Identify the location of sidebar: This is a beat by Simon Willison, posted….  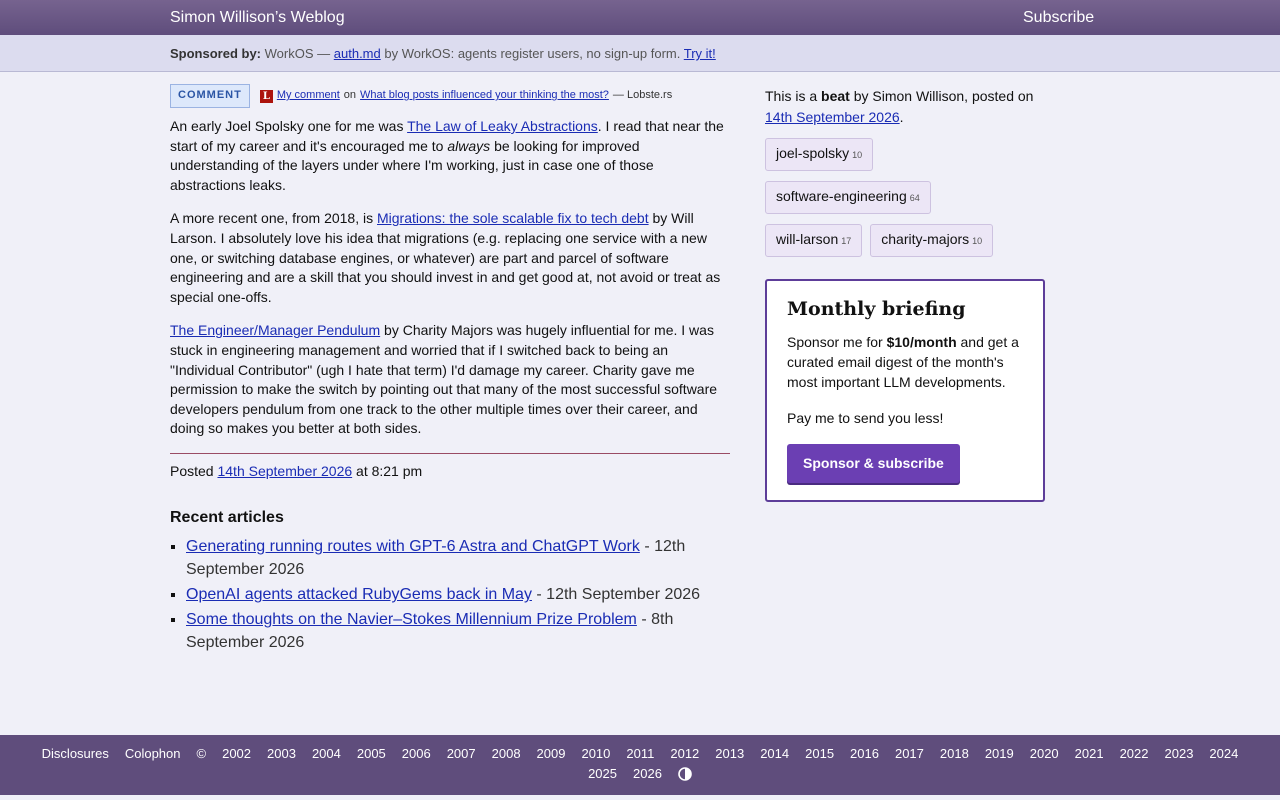
(910, 294).